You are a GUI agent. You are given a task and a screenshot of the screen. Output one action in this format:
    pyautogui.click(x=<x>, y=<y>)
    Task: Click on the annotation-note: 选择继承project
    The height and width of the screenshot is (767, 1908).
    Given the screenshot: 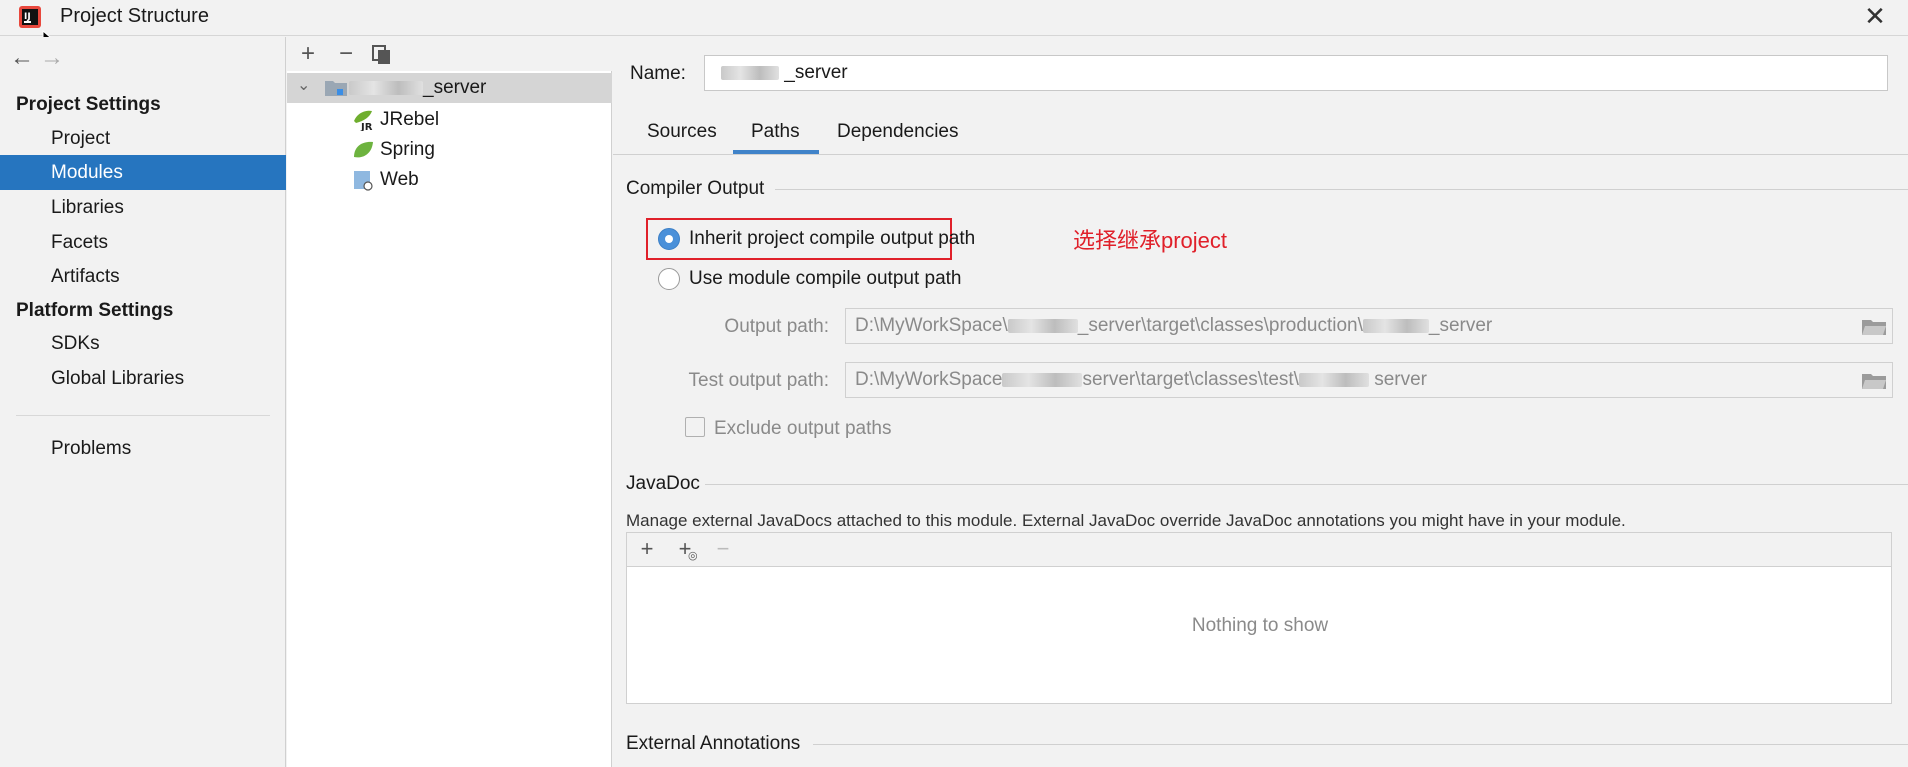 What is the action you would take?
    pyautogui.click(x=1150, y=240)
    